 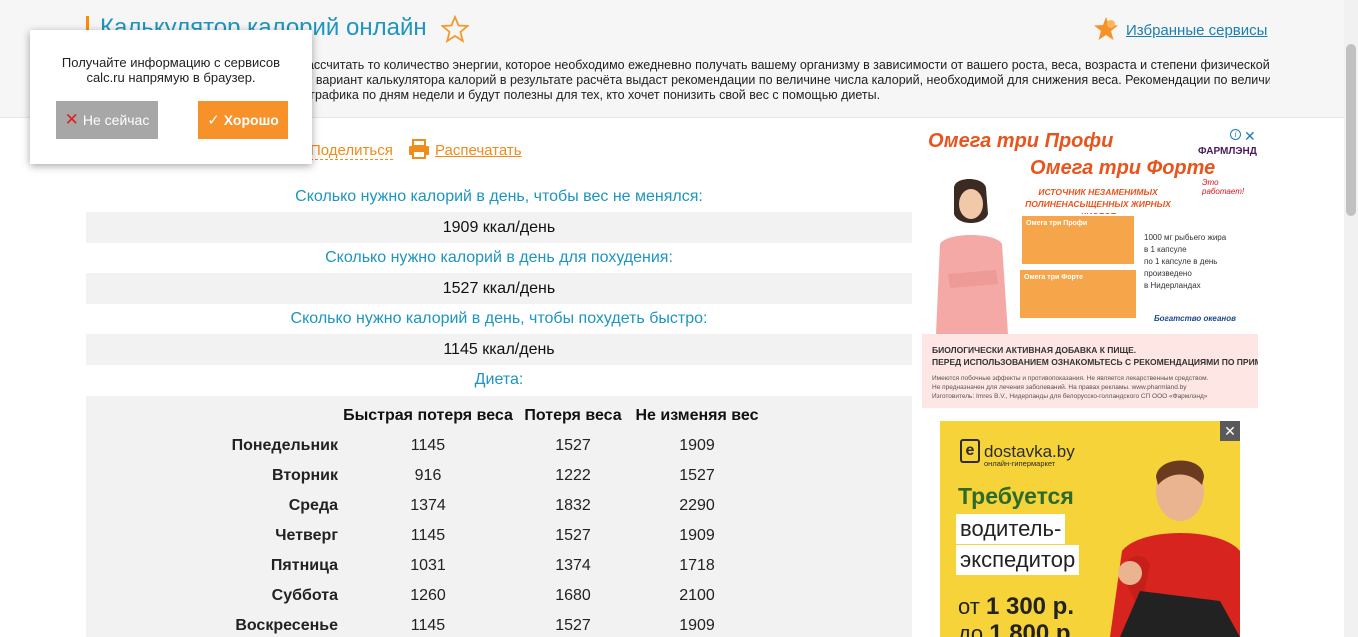 I want to click on printer-icon, so click(x=419, y=149).